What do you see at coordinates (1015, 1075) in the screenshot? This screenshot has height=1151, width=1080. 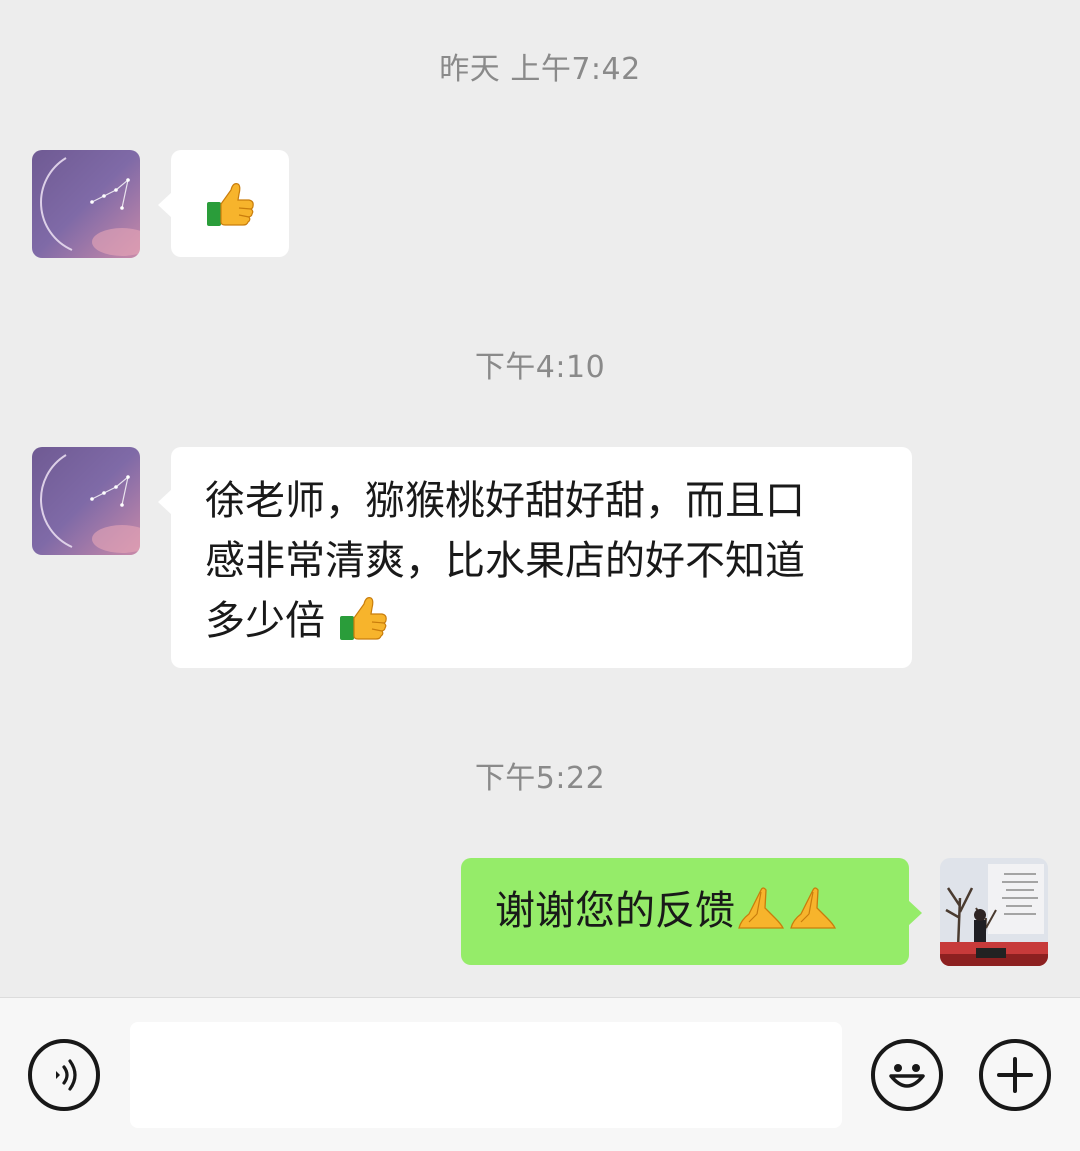 I see `plus-icon` at bounding box center [1015, 1075].